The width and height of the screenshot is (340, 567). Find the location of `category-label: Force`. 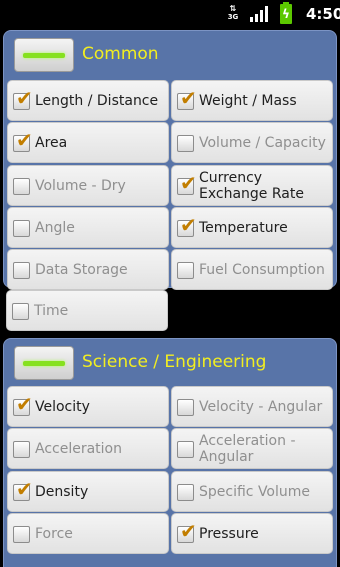

category-label: Force is located at coordinates (54, 533).